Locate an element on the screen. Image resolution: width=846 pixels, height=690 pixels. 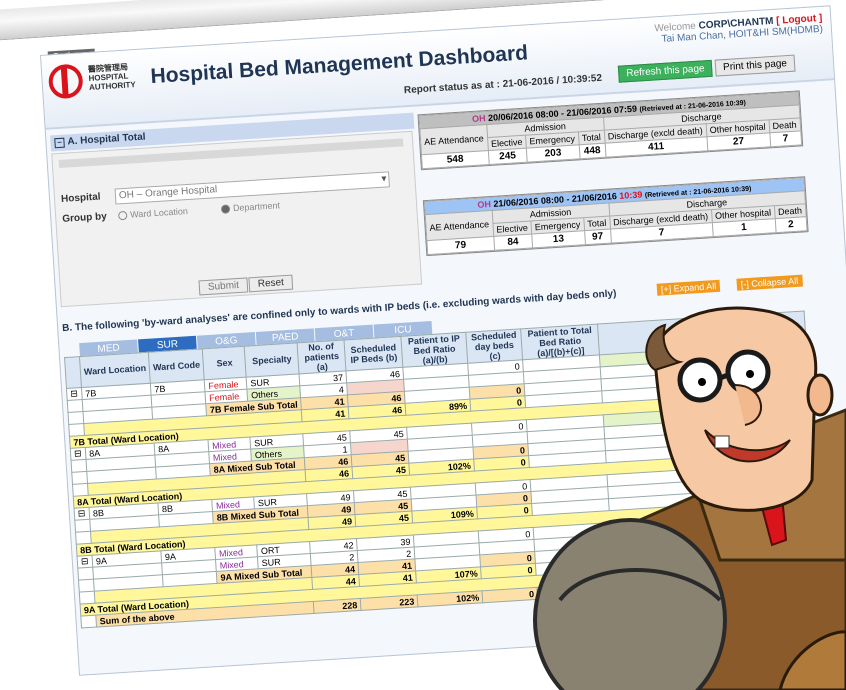
col-sex: Sex is located at coordinates (224, 363).